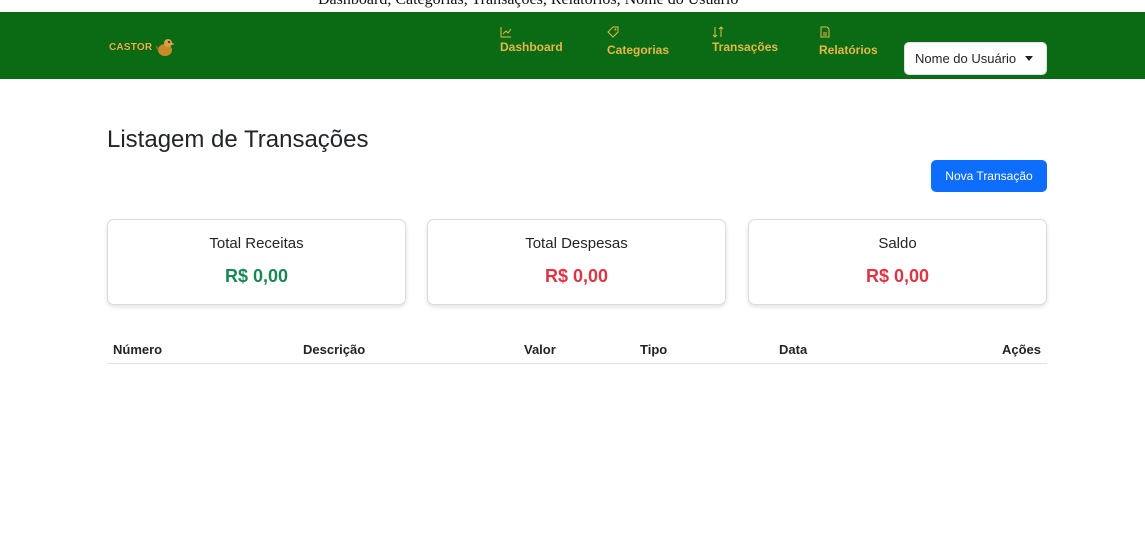 The image size is (1145, 542). I want to click on nav-label-relatorios: Relatórios, so click(848, 50).